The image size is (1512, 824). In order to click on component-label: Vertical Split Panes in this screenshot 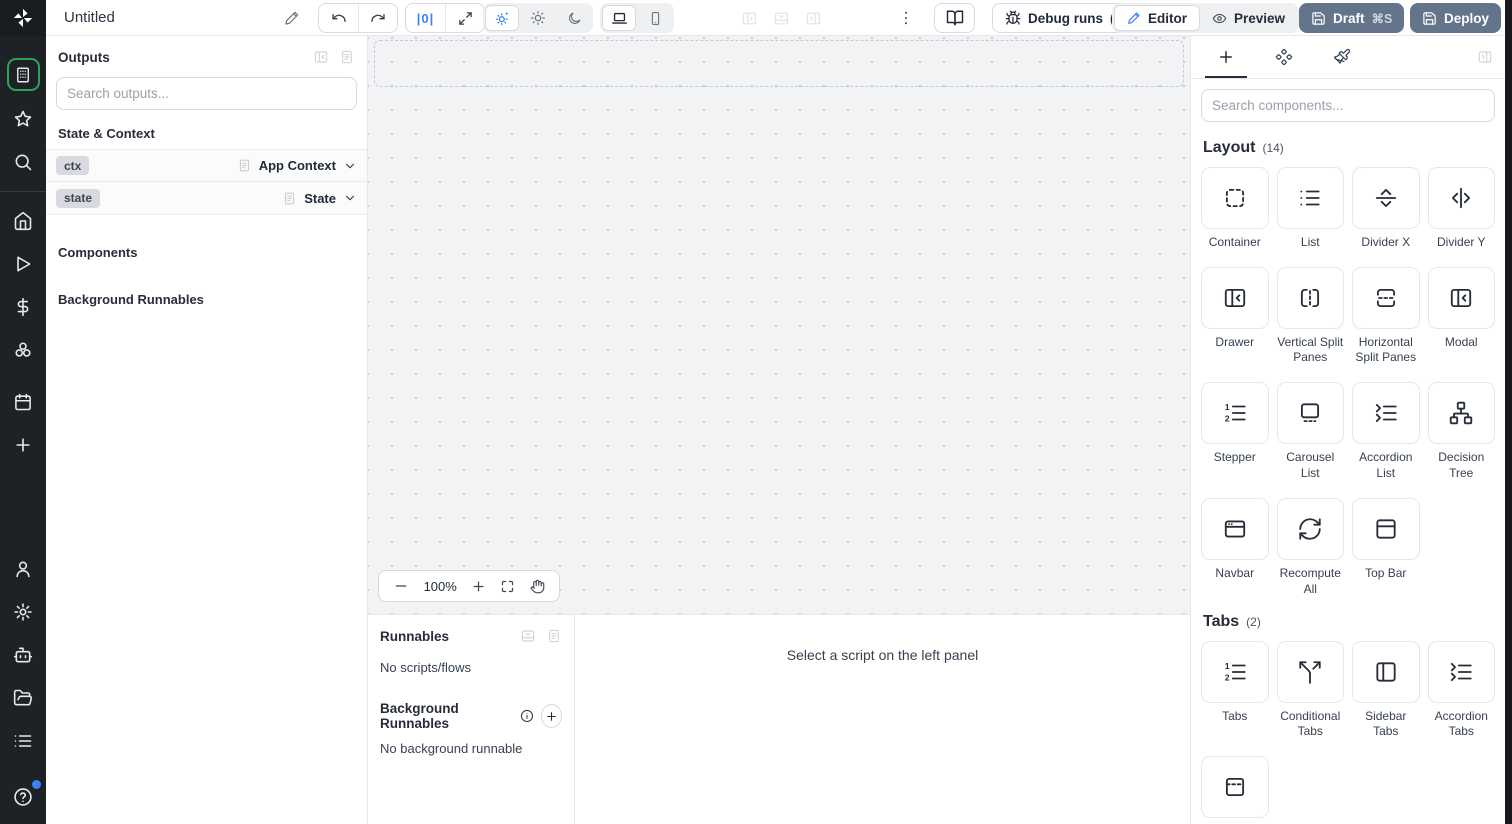, I will do `click(1310, 349)`.